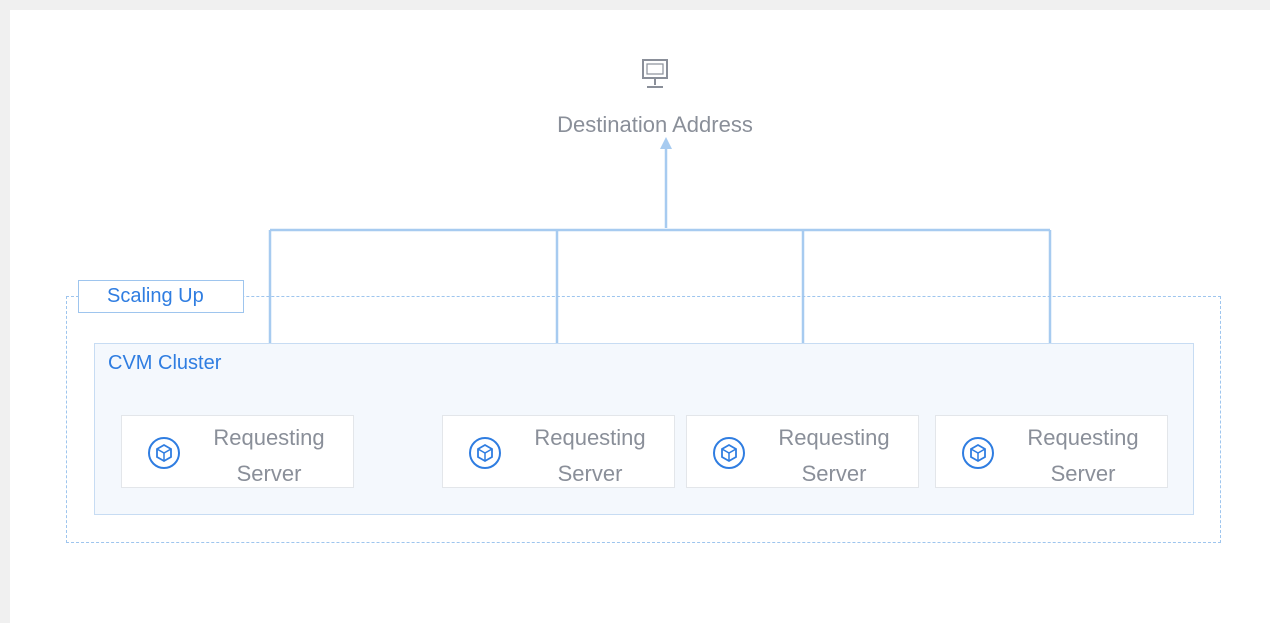  I want to click on monitor-icon, so click(655, 81).